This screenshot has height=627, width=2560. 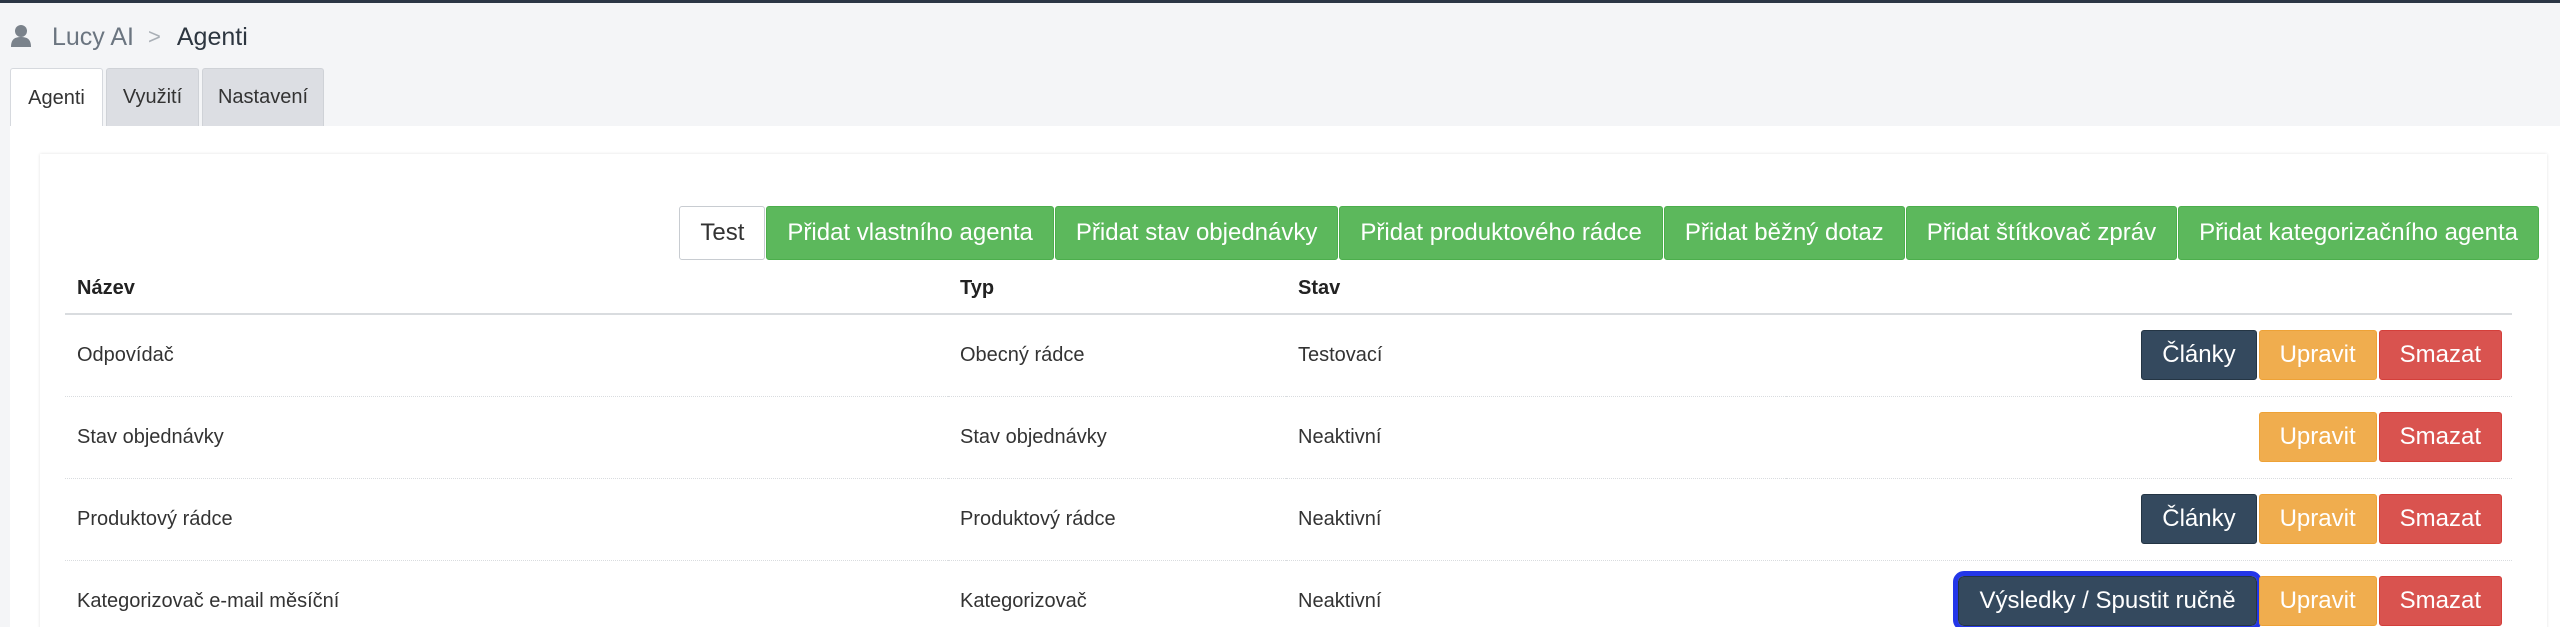 What do you see at coordinates (56, 98) in the screenshot?
I see `tab-agenti: Agenti` at bounding box center [56, 98].